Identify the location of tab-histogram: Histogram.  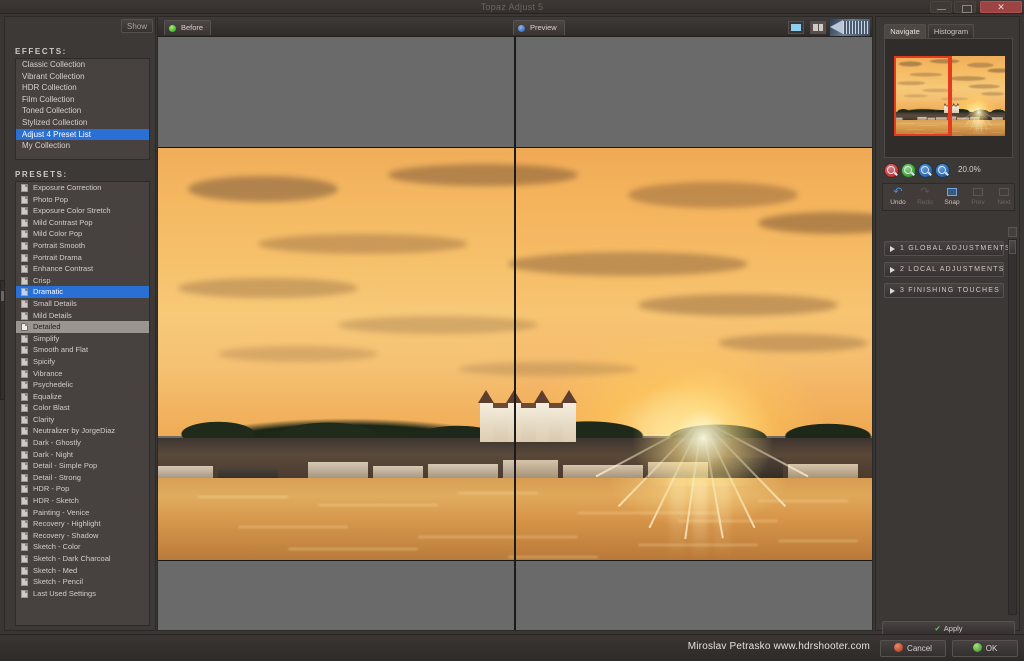
(951, 31).